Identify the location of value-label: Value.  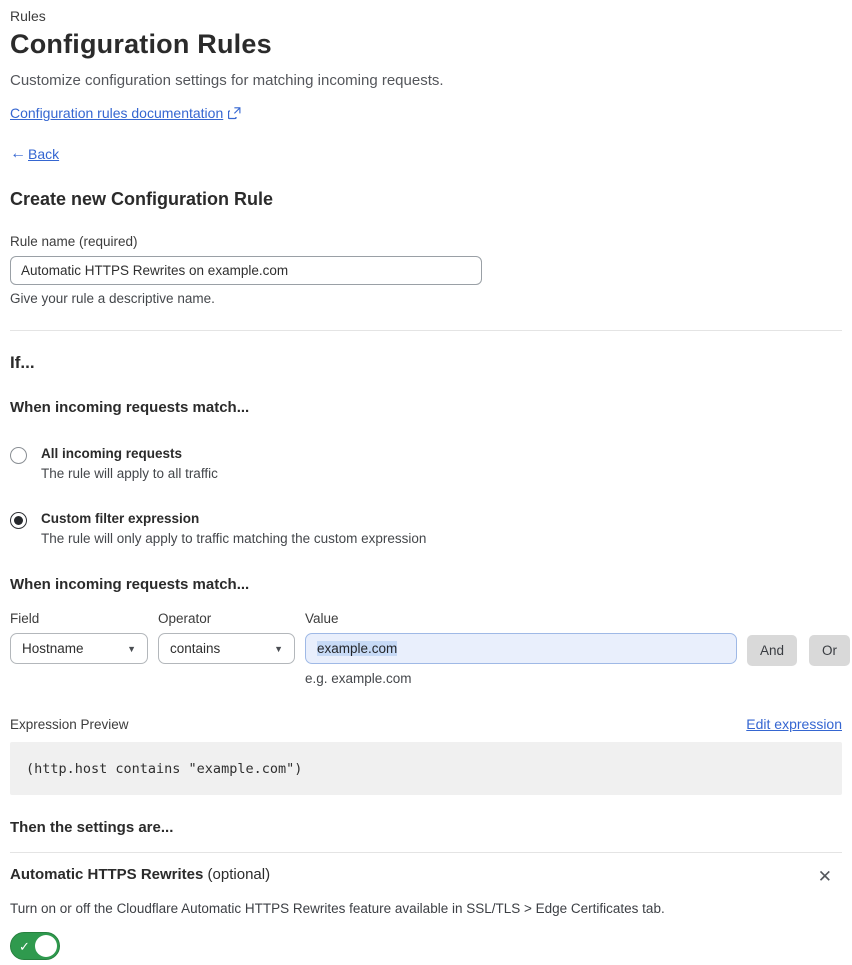
(322, 618).